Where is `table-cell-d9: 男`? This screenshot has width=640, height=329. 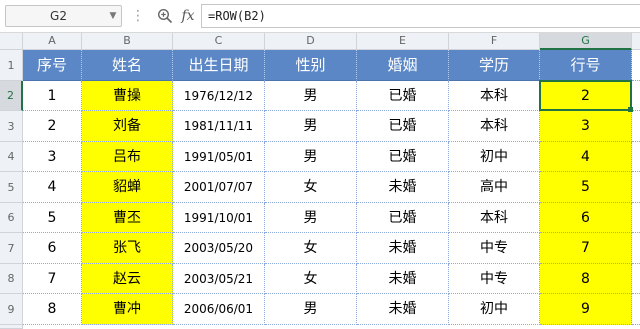 table-cell-d9: 男 is located at coordinates (311, 309).